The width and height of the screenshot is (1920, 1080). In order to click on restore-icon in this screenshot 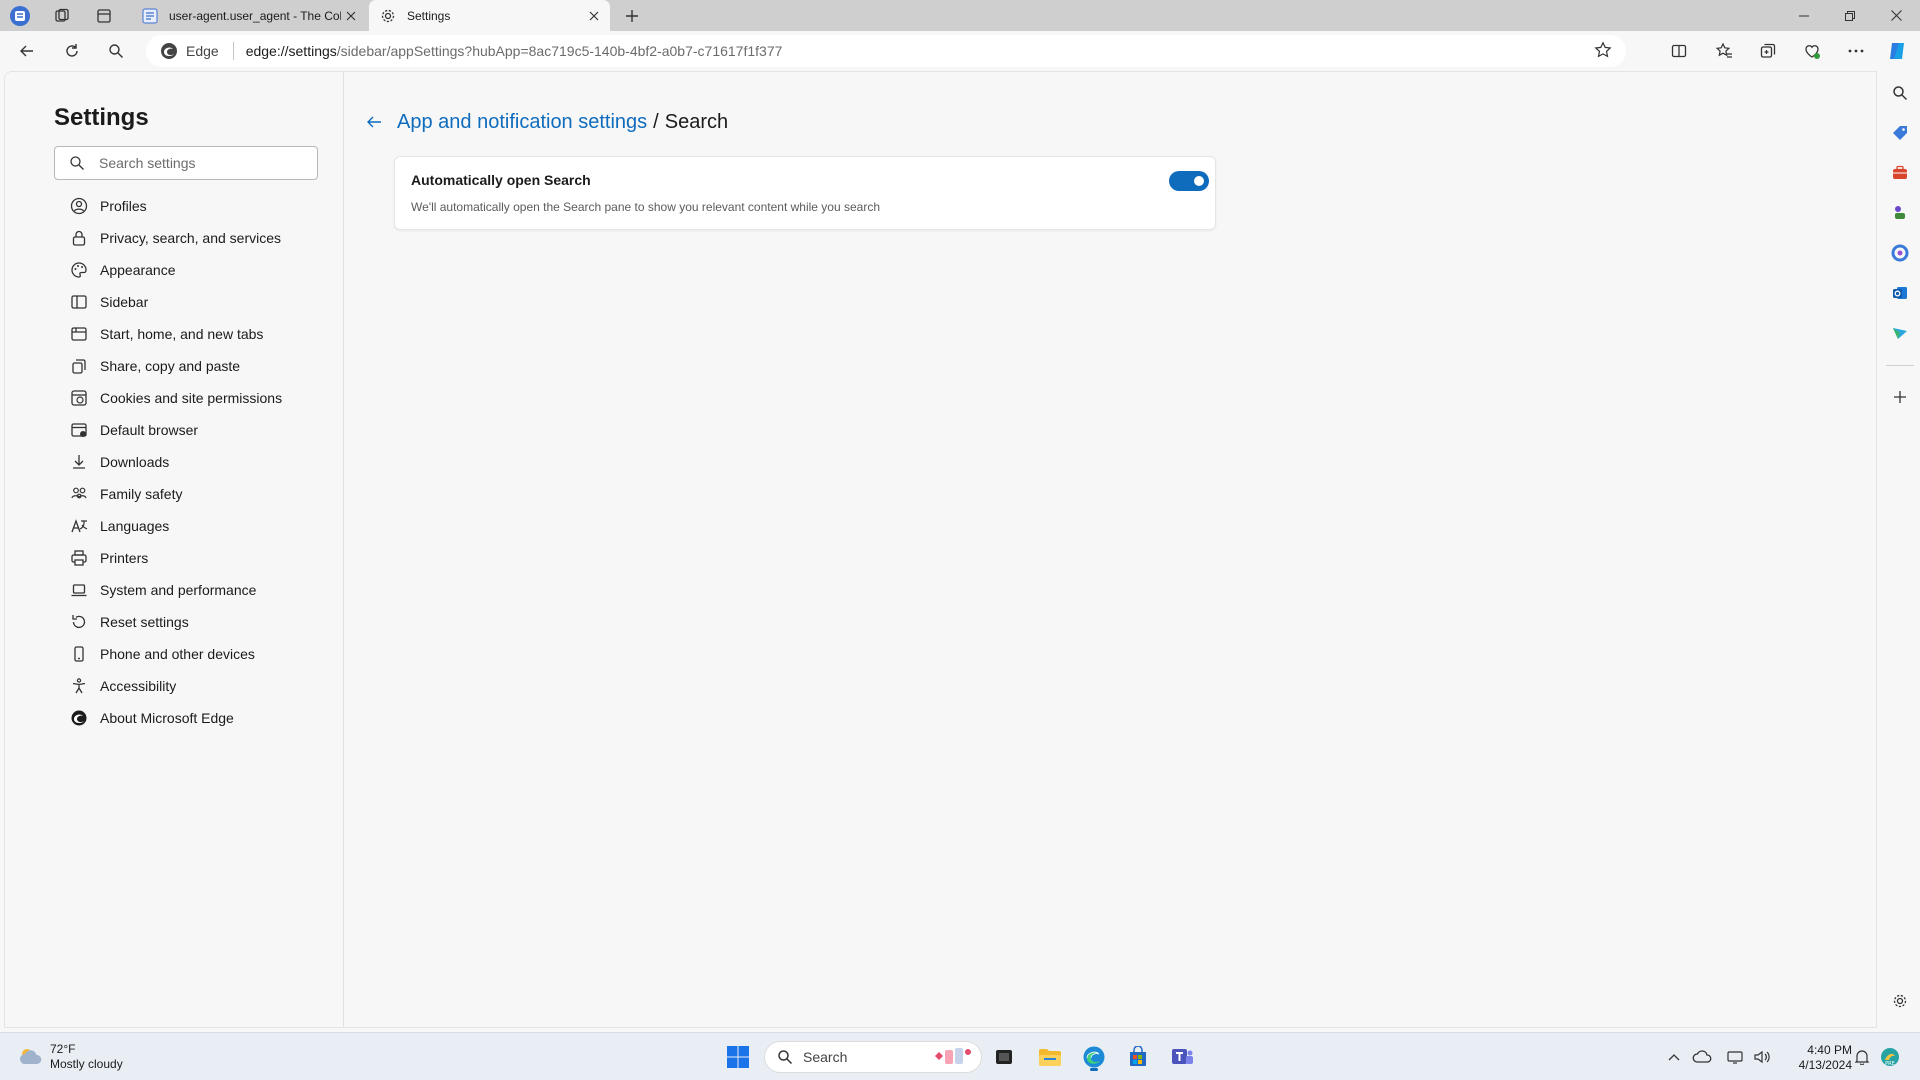, I will do `click(1850, 15)`.